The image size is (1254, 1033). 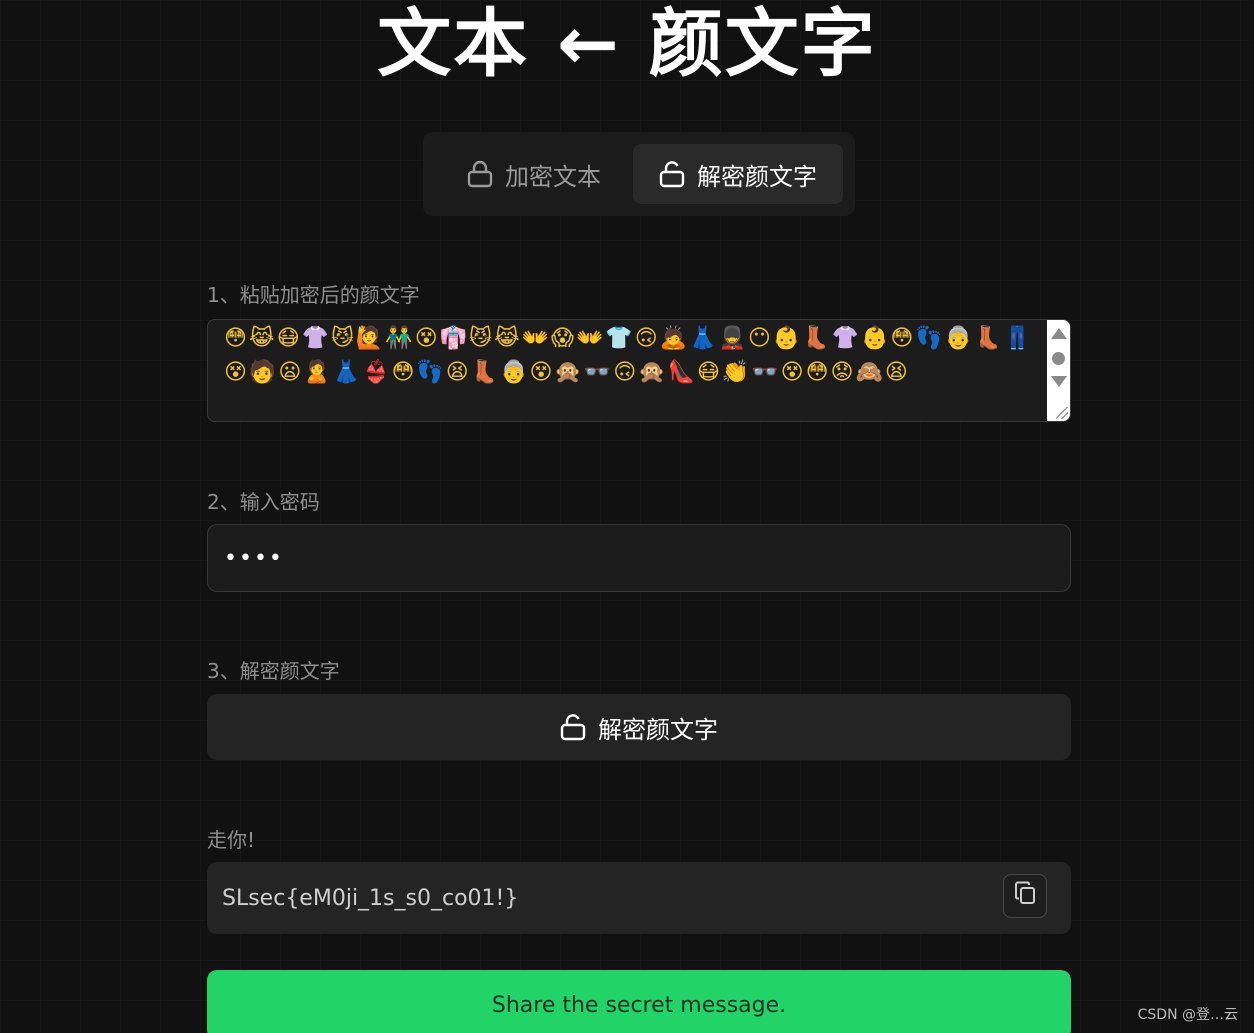 What do you see at coordinates (1059, 333) in the screenshot?
I see `scroll-up-icon` at bounding box center [1059, 333].